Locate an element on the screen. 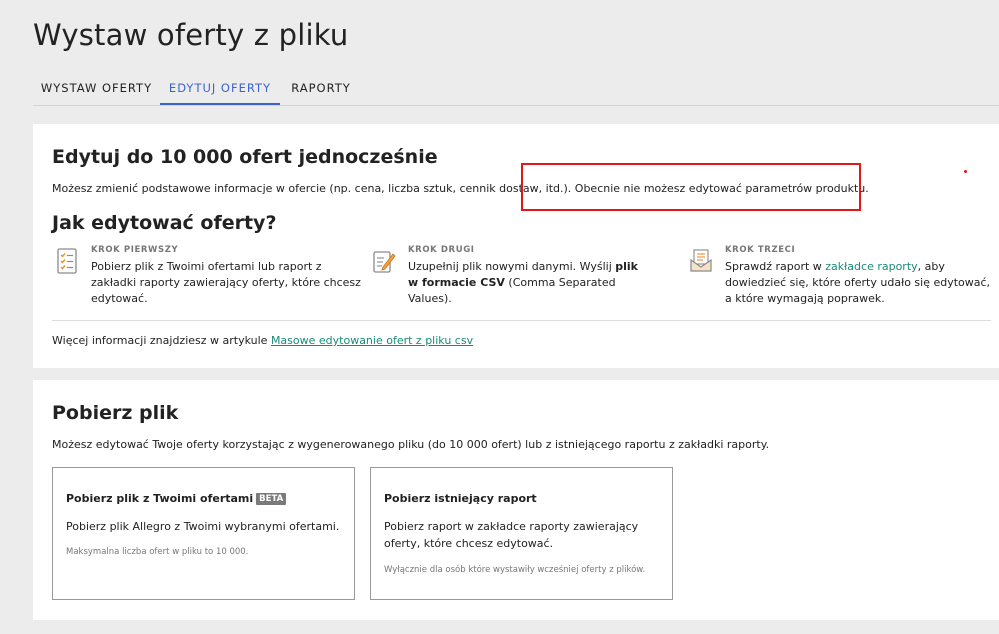  annotation-highlight-box is located at coordinates (691, 187).